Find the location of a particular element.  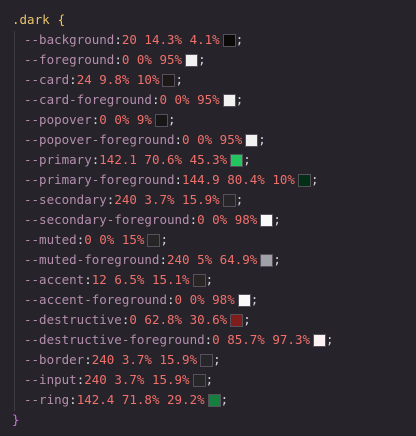

property-value: 12 6.5% 15.1% is located at coordinates (140, 279).